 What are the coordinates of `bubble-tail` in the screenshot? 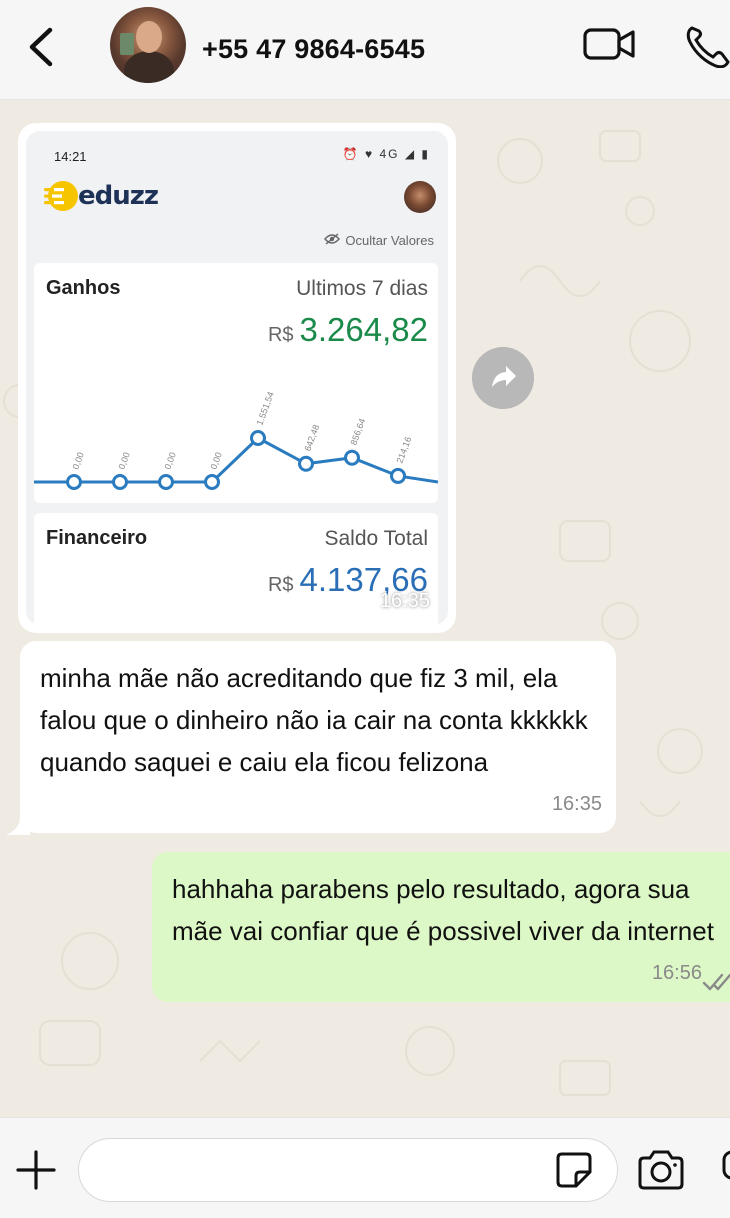 It's located at (18, 826).